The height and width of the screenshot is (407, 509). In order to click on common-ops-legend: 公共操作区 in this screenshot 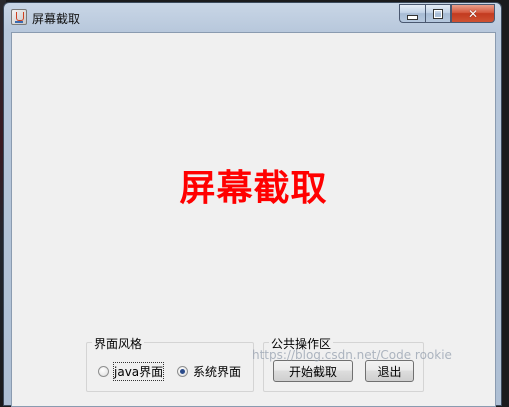, I will do `click(301, 343)`.